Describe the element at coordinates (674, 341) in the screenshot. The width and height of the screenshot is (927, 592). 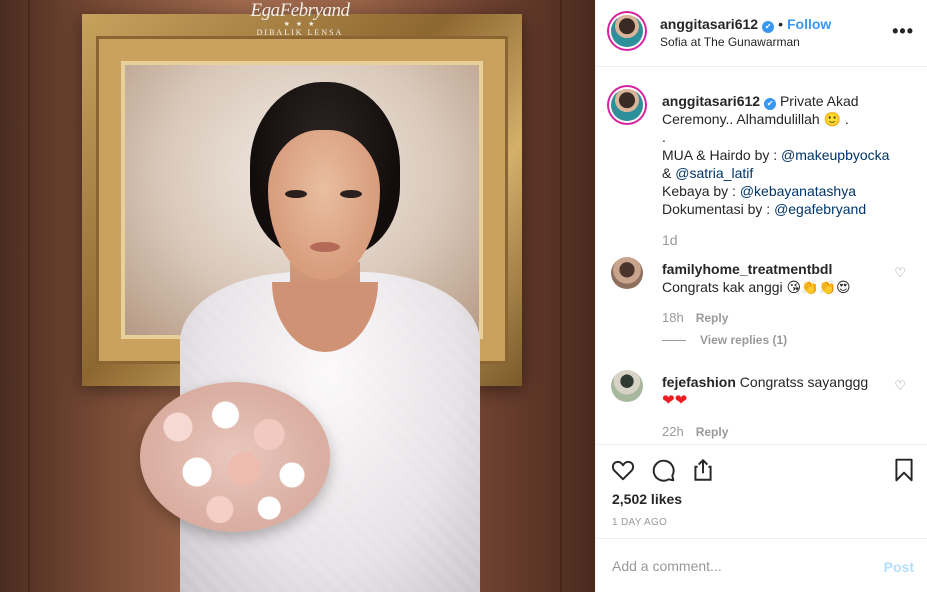
I see `replies-line` at that location.